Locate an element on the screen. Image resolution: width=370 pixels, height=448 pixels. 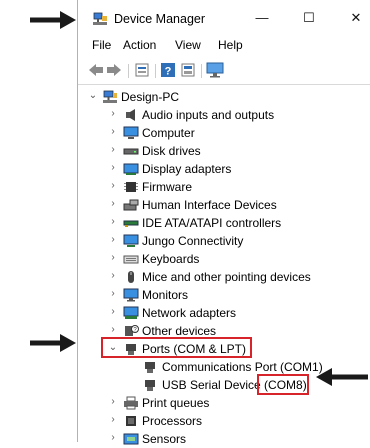
tree-item-firmware: › Firmware is located at coordinates (224, 187).